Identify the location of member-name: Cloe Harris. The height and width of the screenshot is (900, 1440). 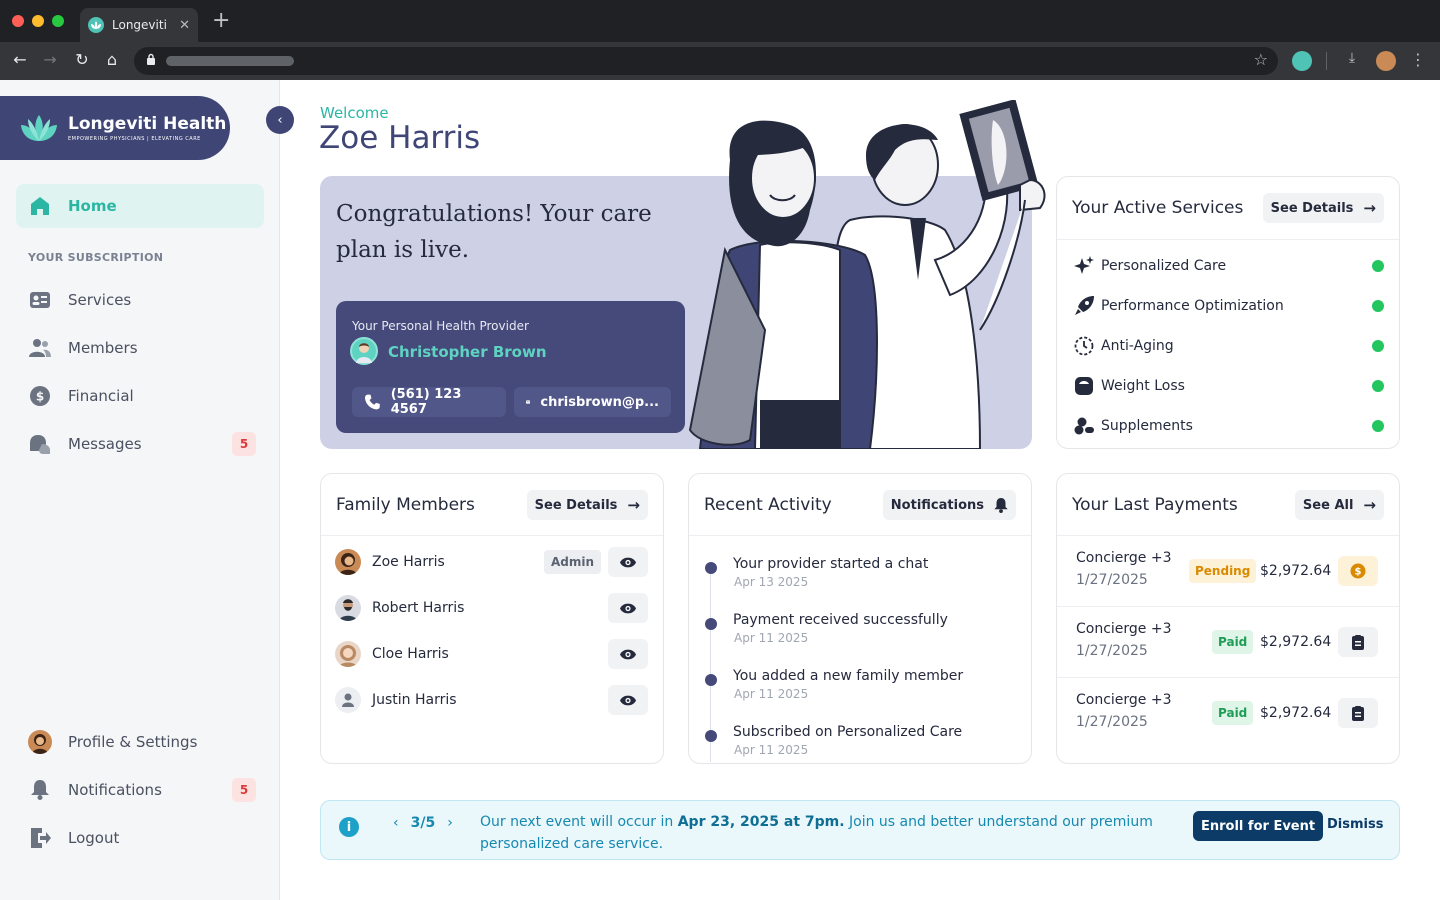
(410, 654).